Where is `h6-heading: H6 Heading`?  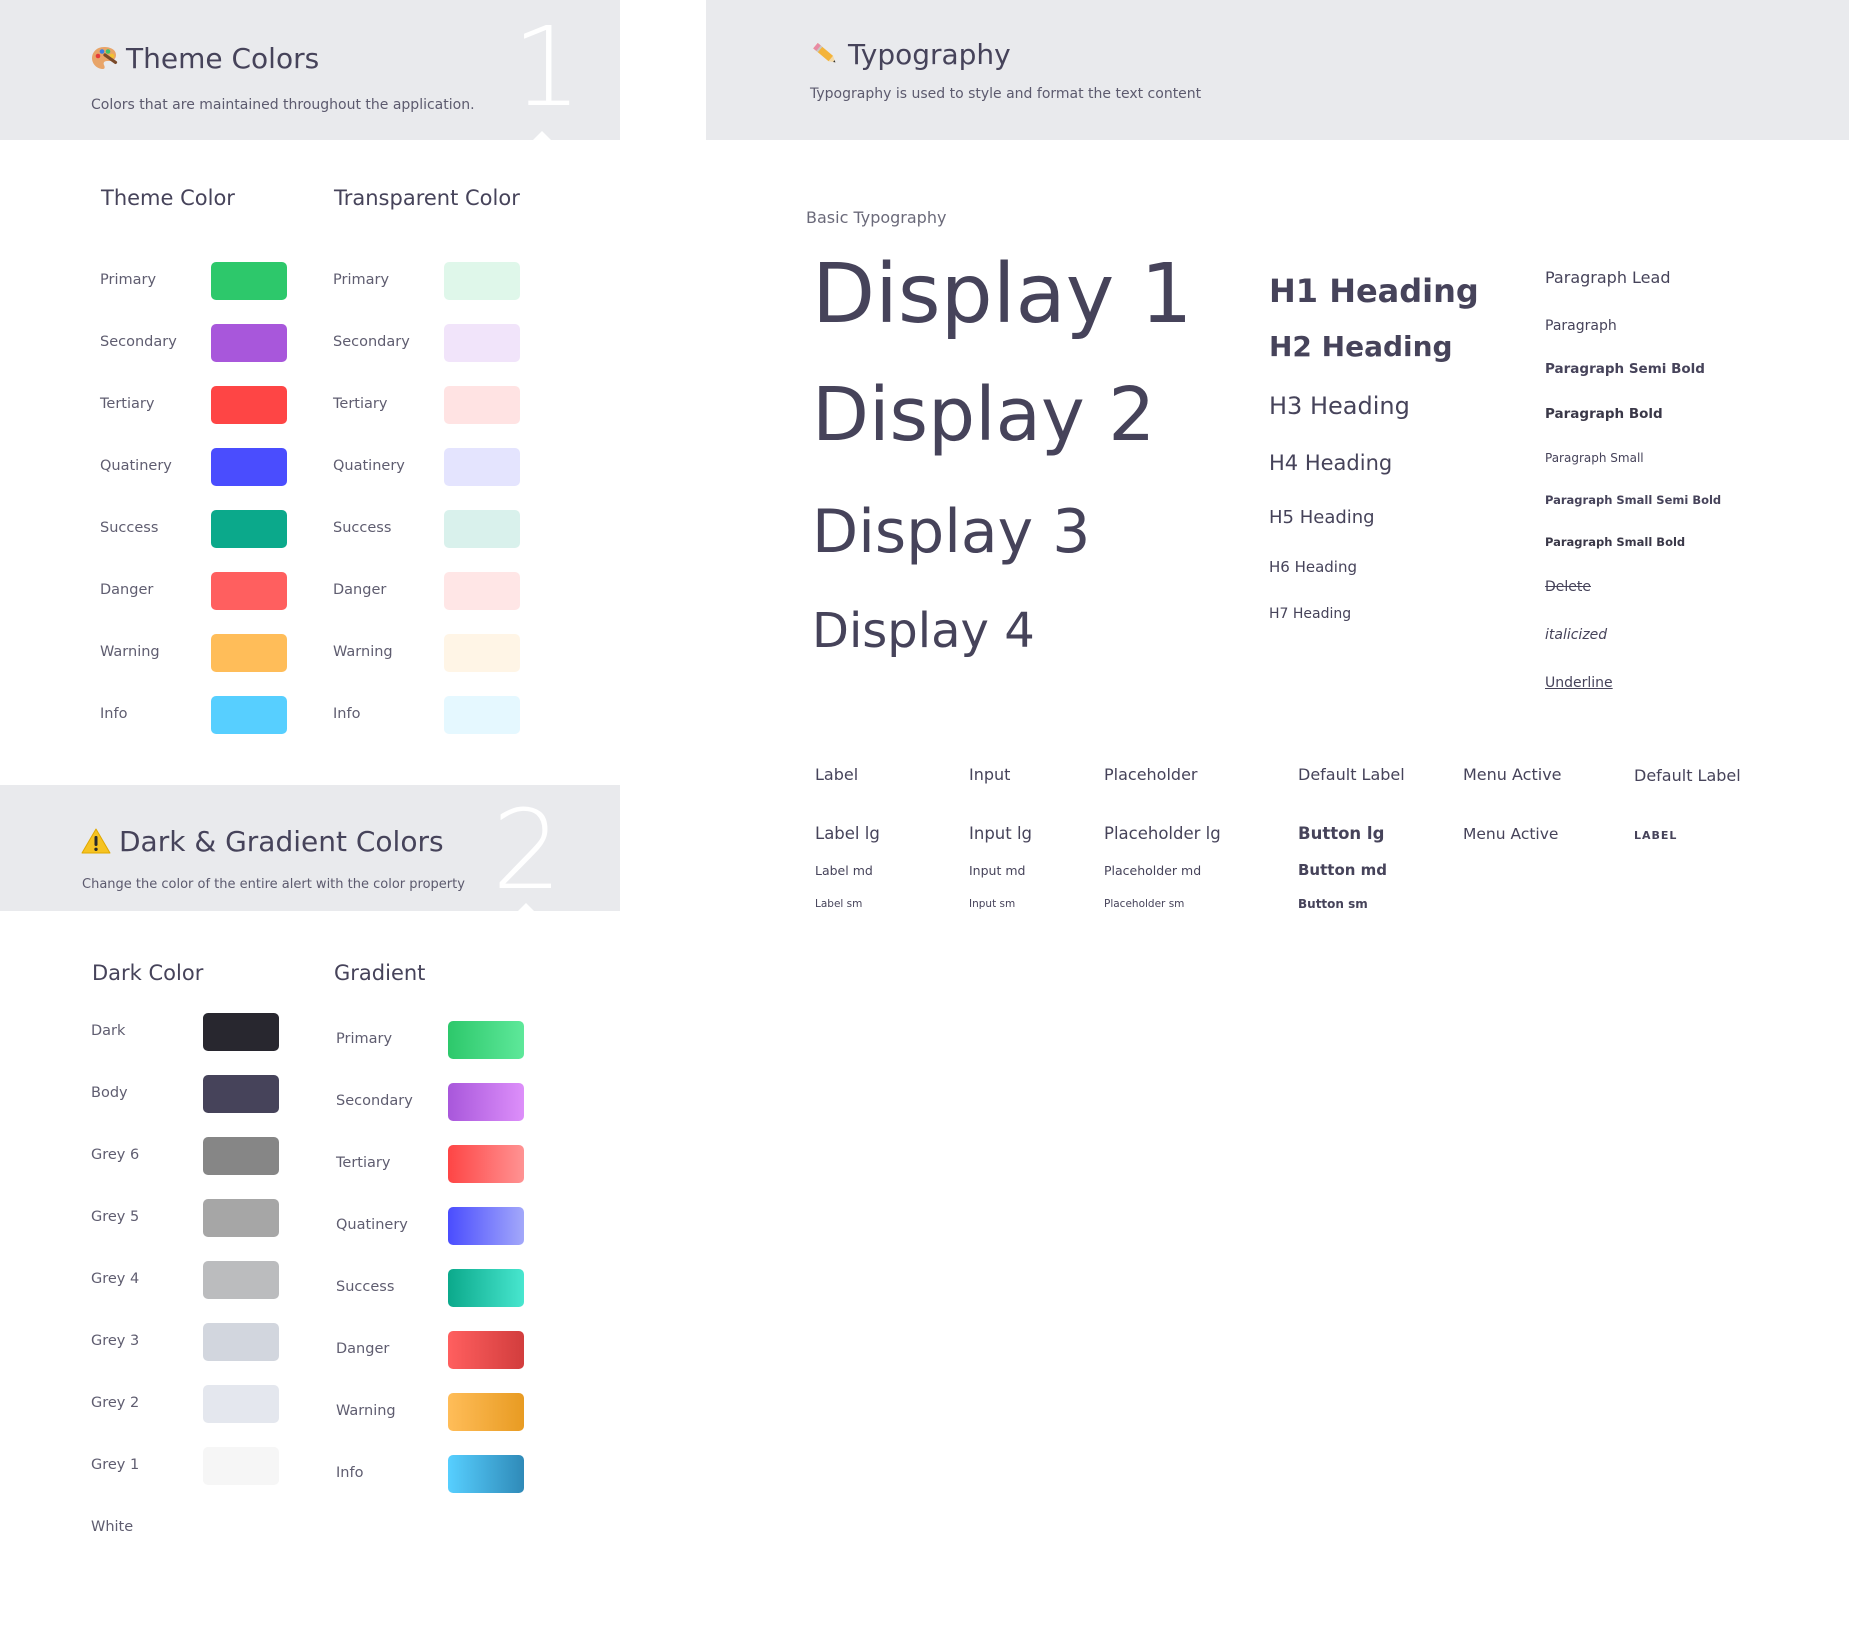
h6-heading: H6 Heading is located at coordinates (1313, 567).